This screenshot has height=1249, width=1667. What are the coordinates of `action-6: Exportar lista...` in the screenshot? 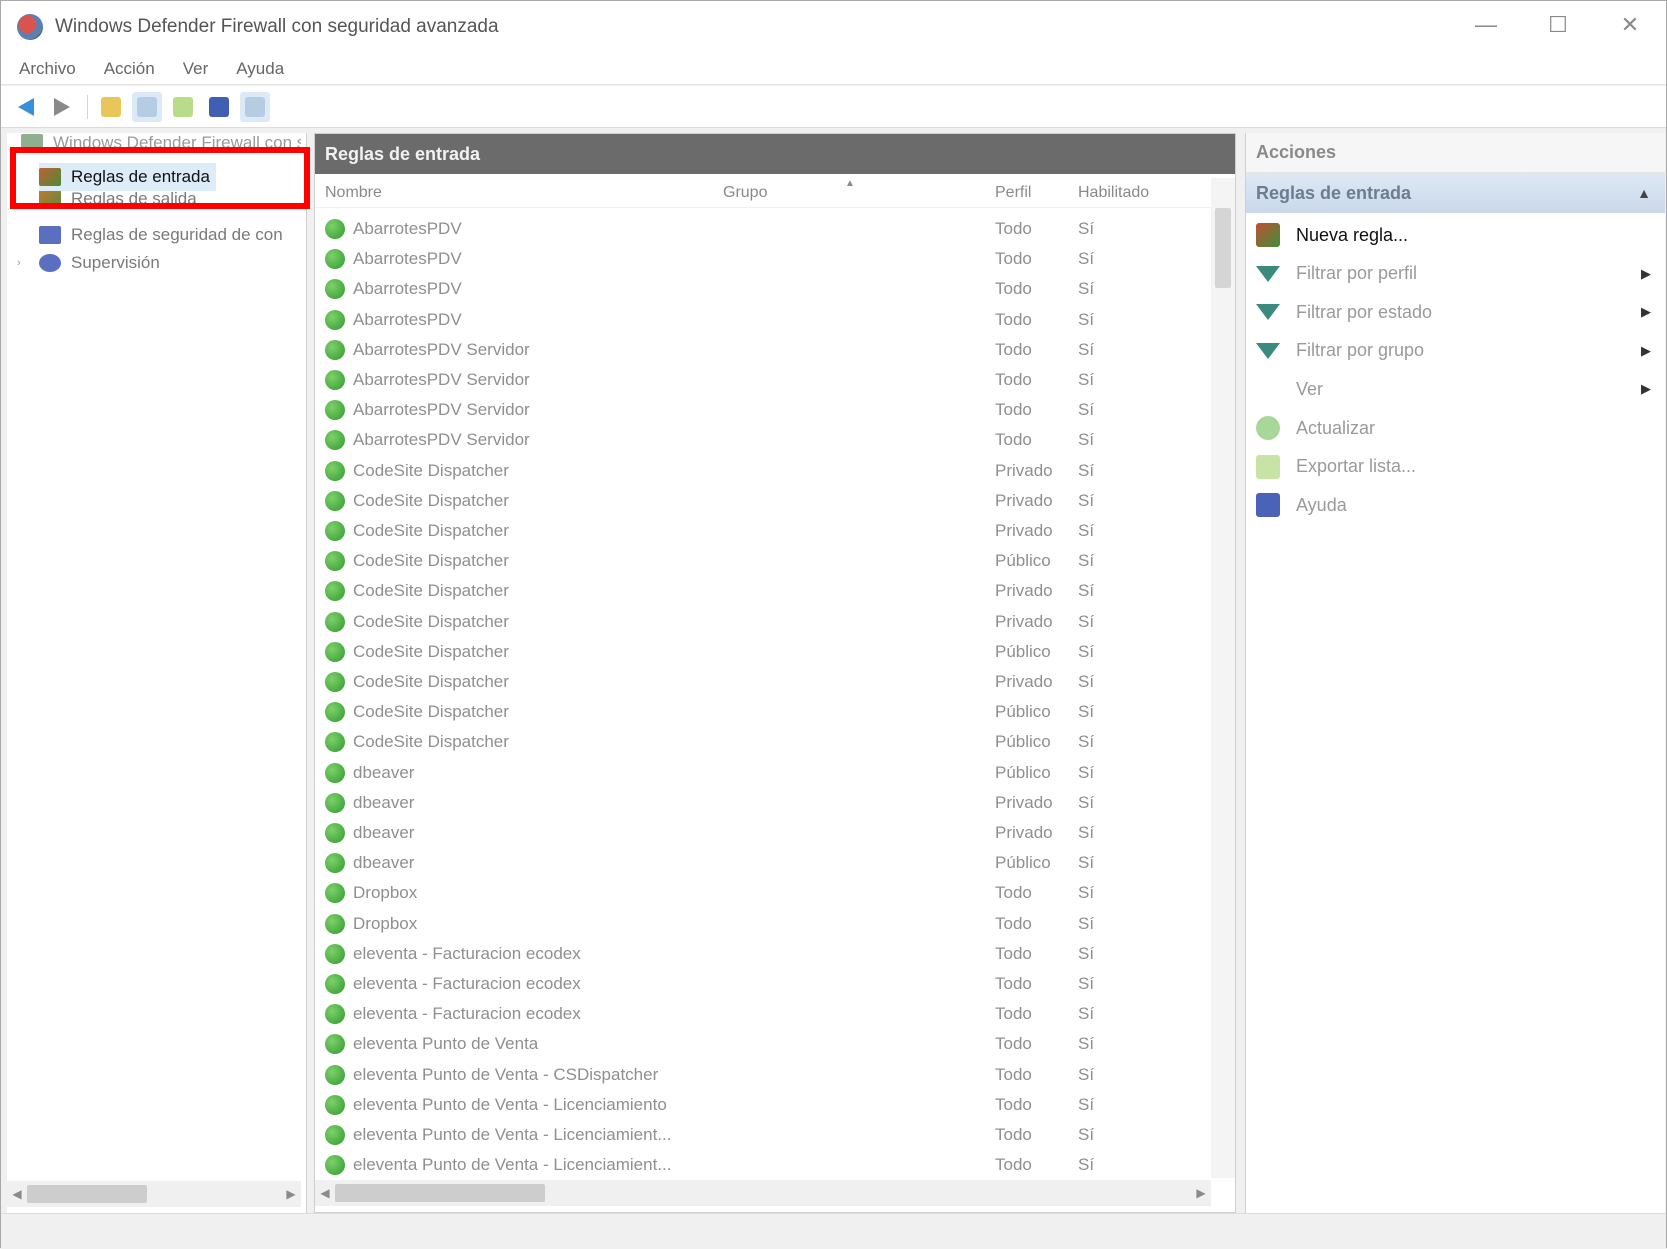 It's located at (1455, 467).